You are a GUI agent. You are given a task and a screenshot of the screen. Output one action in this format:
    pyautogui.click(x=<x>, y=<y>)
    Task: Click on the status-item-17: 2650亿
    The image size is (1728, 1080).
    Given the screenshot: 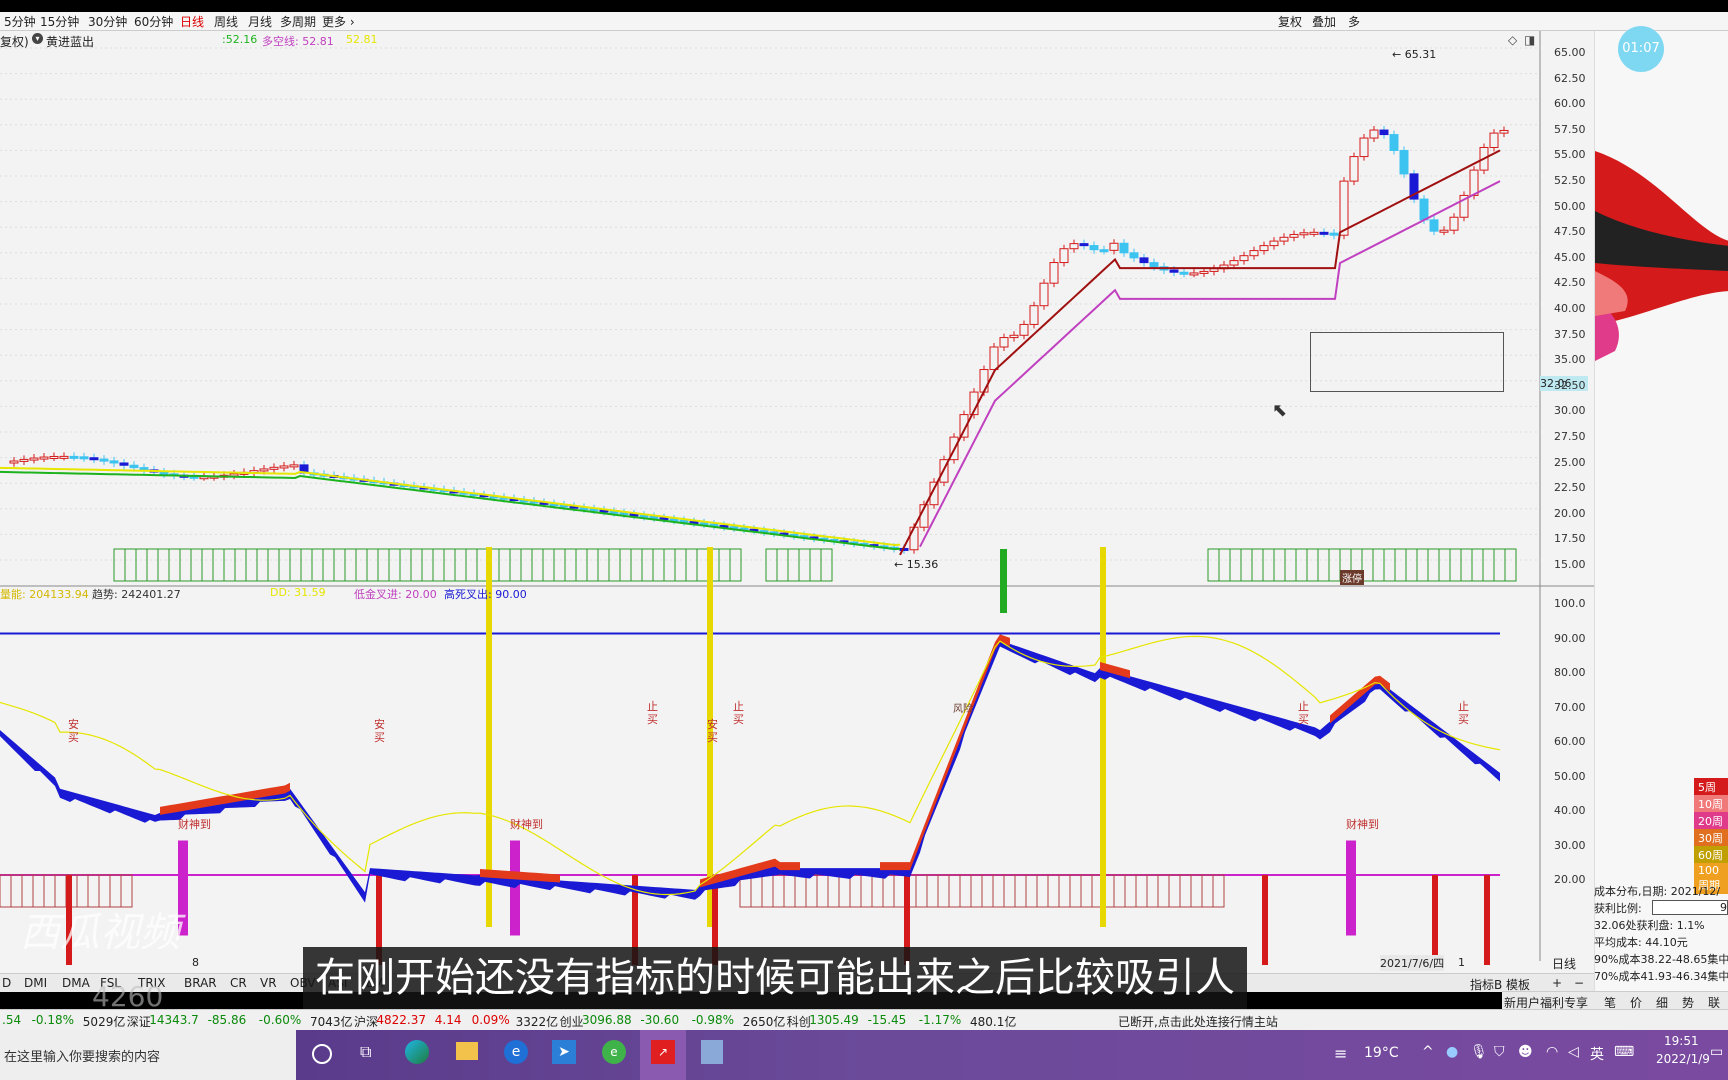 What is the action you would take?
    pyautogui.click(x=764, y=1022)
    